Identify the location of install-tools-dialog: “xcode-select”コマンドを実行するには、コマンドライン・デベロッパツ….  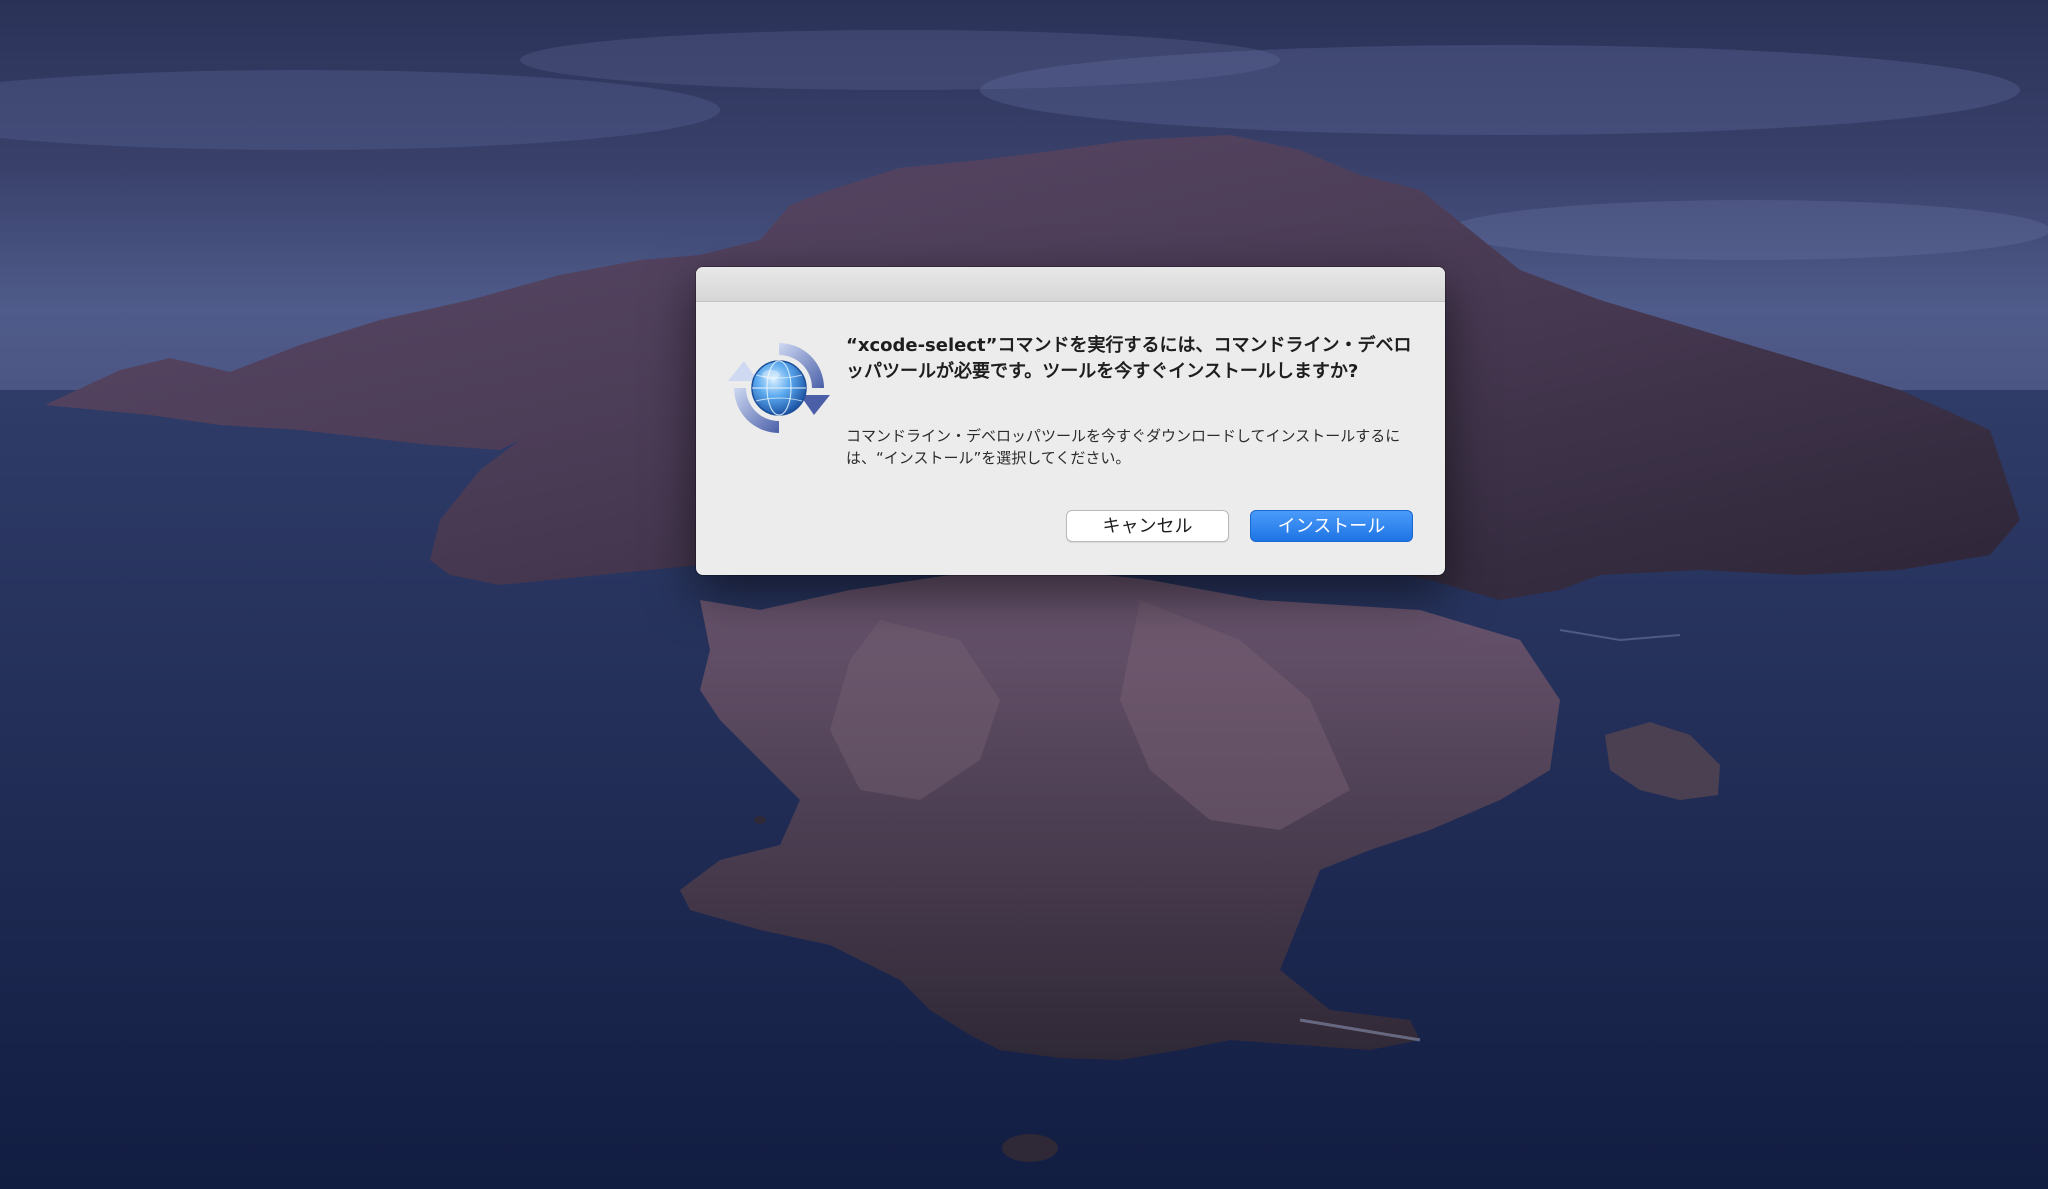
(1070, 421).